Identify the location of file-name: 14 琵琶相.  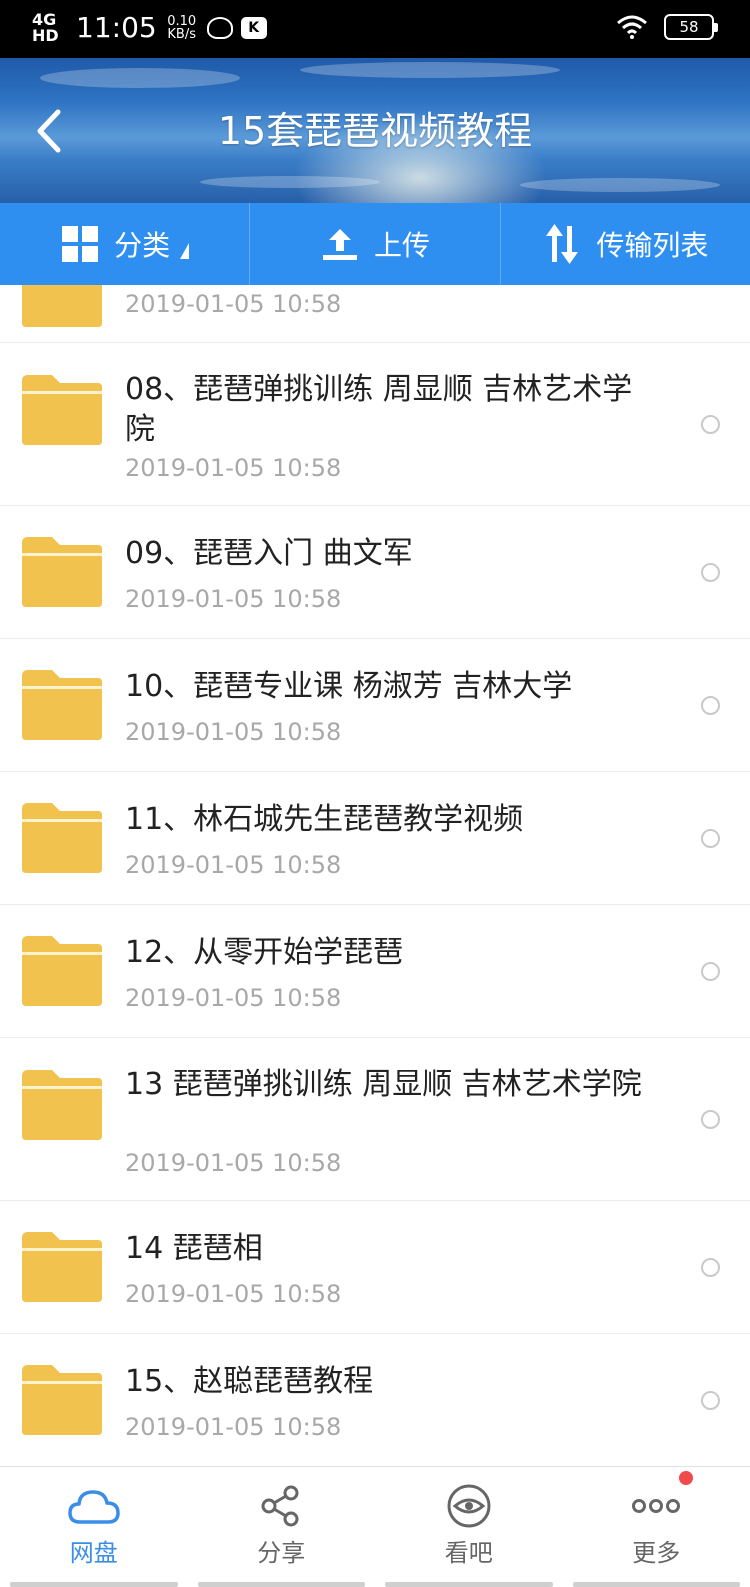
(194, 1248).